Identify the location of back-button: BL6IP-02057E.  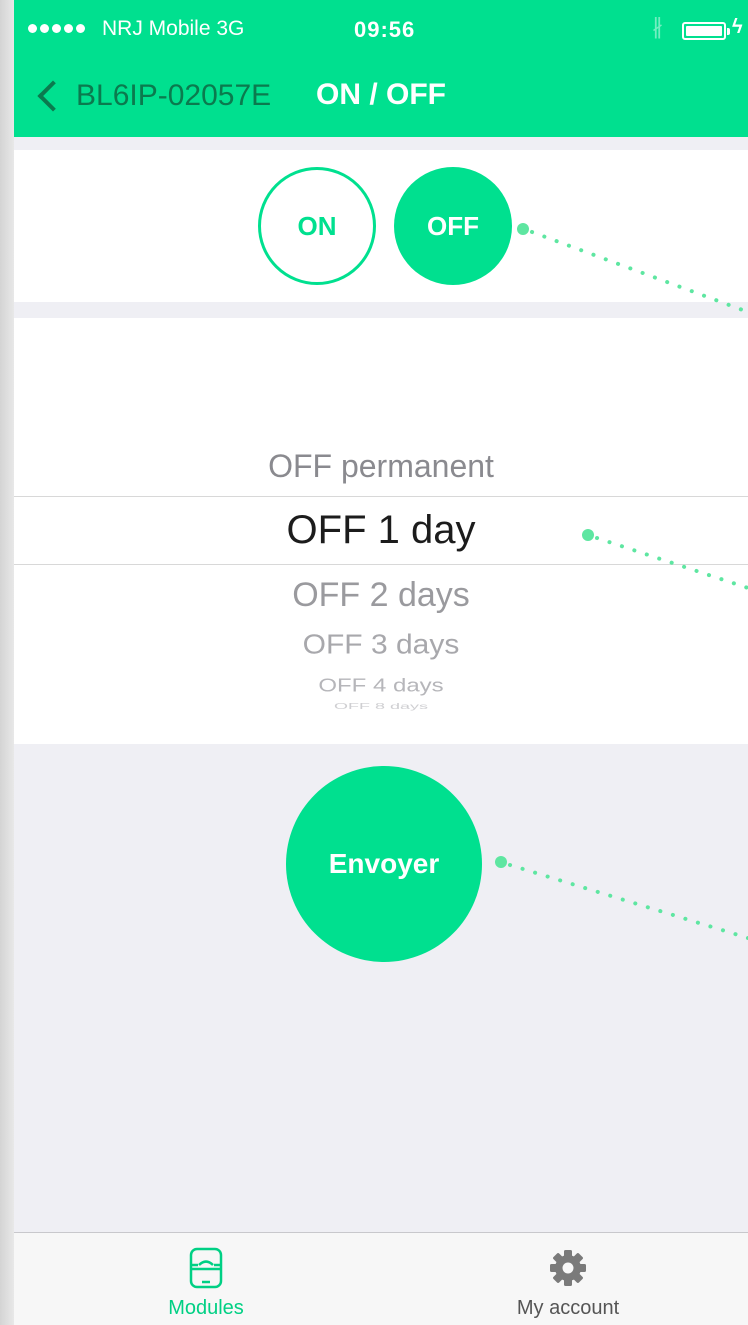
(151, 96).